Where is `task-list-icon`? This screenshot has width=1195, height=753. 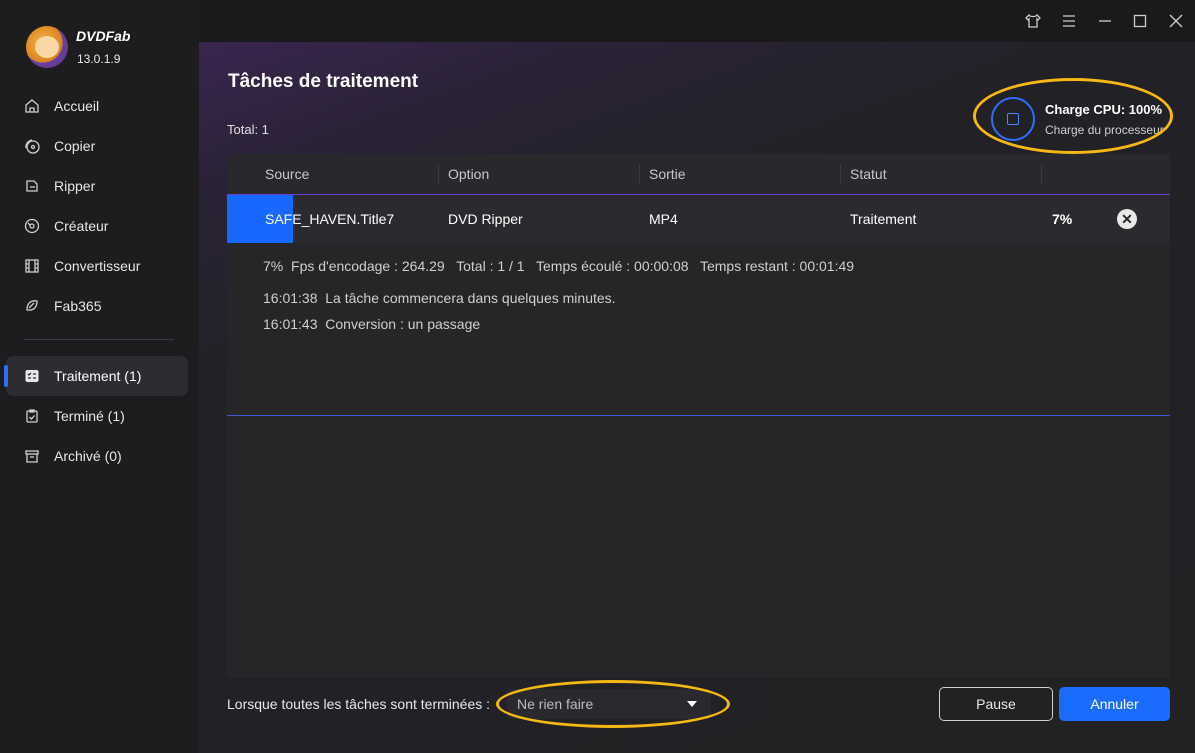 task-list-icon is located at coordinates (32, 376).